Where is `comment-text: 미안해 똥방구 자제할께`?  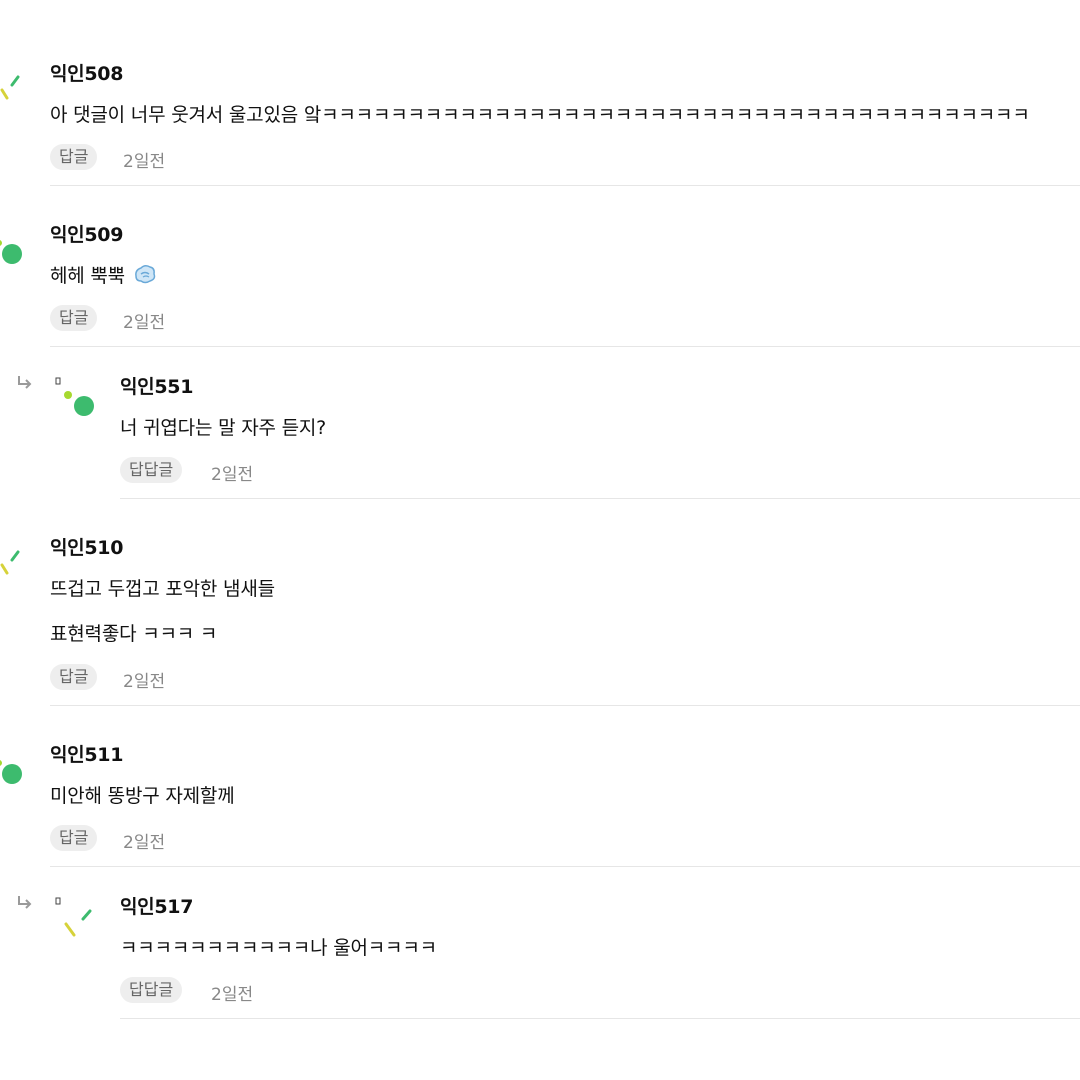
comment-text: 미안해 똥방구 자제할께 is located at coordinates (142, 796).